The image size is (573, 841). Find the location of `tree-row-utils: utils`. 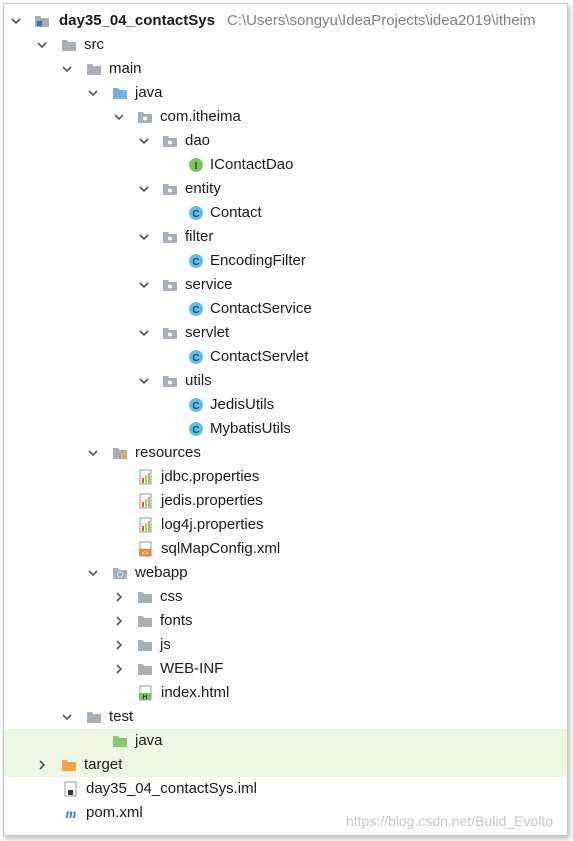

tree-row-utils: utils is located at coordinates (285, 381).